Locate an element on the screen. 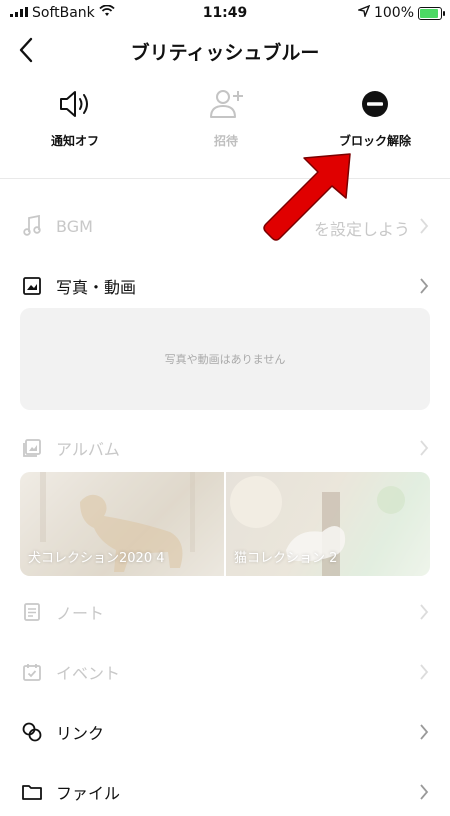 The image size is (450, 816). invite-label: 招待 is located at coordinates (225, 141).